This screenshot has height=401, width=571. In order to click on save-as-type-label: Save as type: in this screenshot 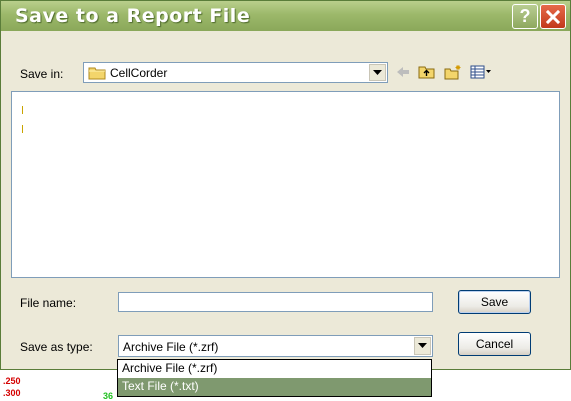, I will do `click(56, 347)`.